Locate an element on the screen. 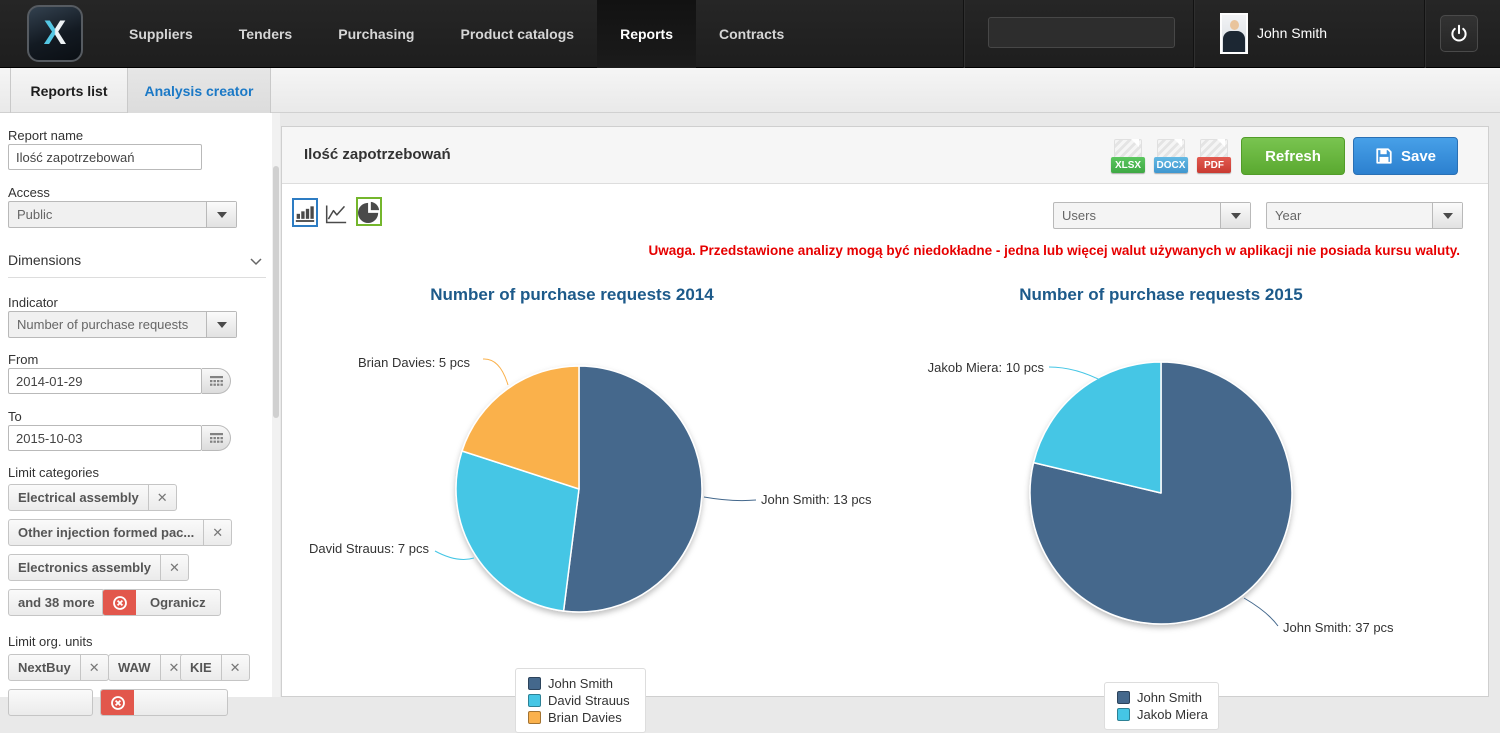  limit-org-button-partial is located at coordinates (164, 702).